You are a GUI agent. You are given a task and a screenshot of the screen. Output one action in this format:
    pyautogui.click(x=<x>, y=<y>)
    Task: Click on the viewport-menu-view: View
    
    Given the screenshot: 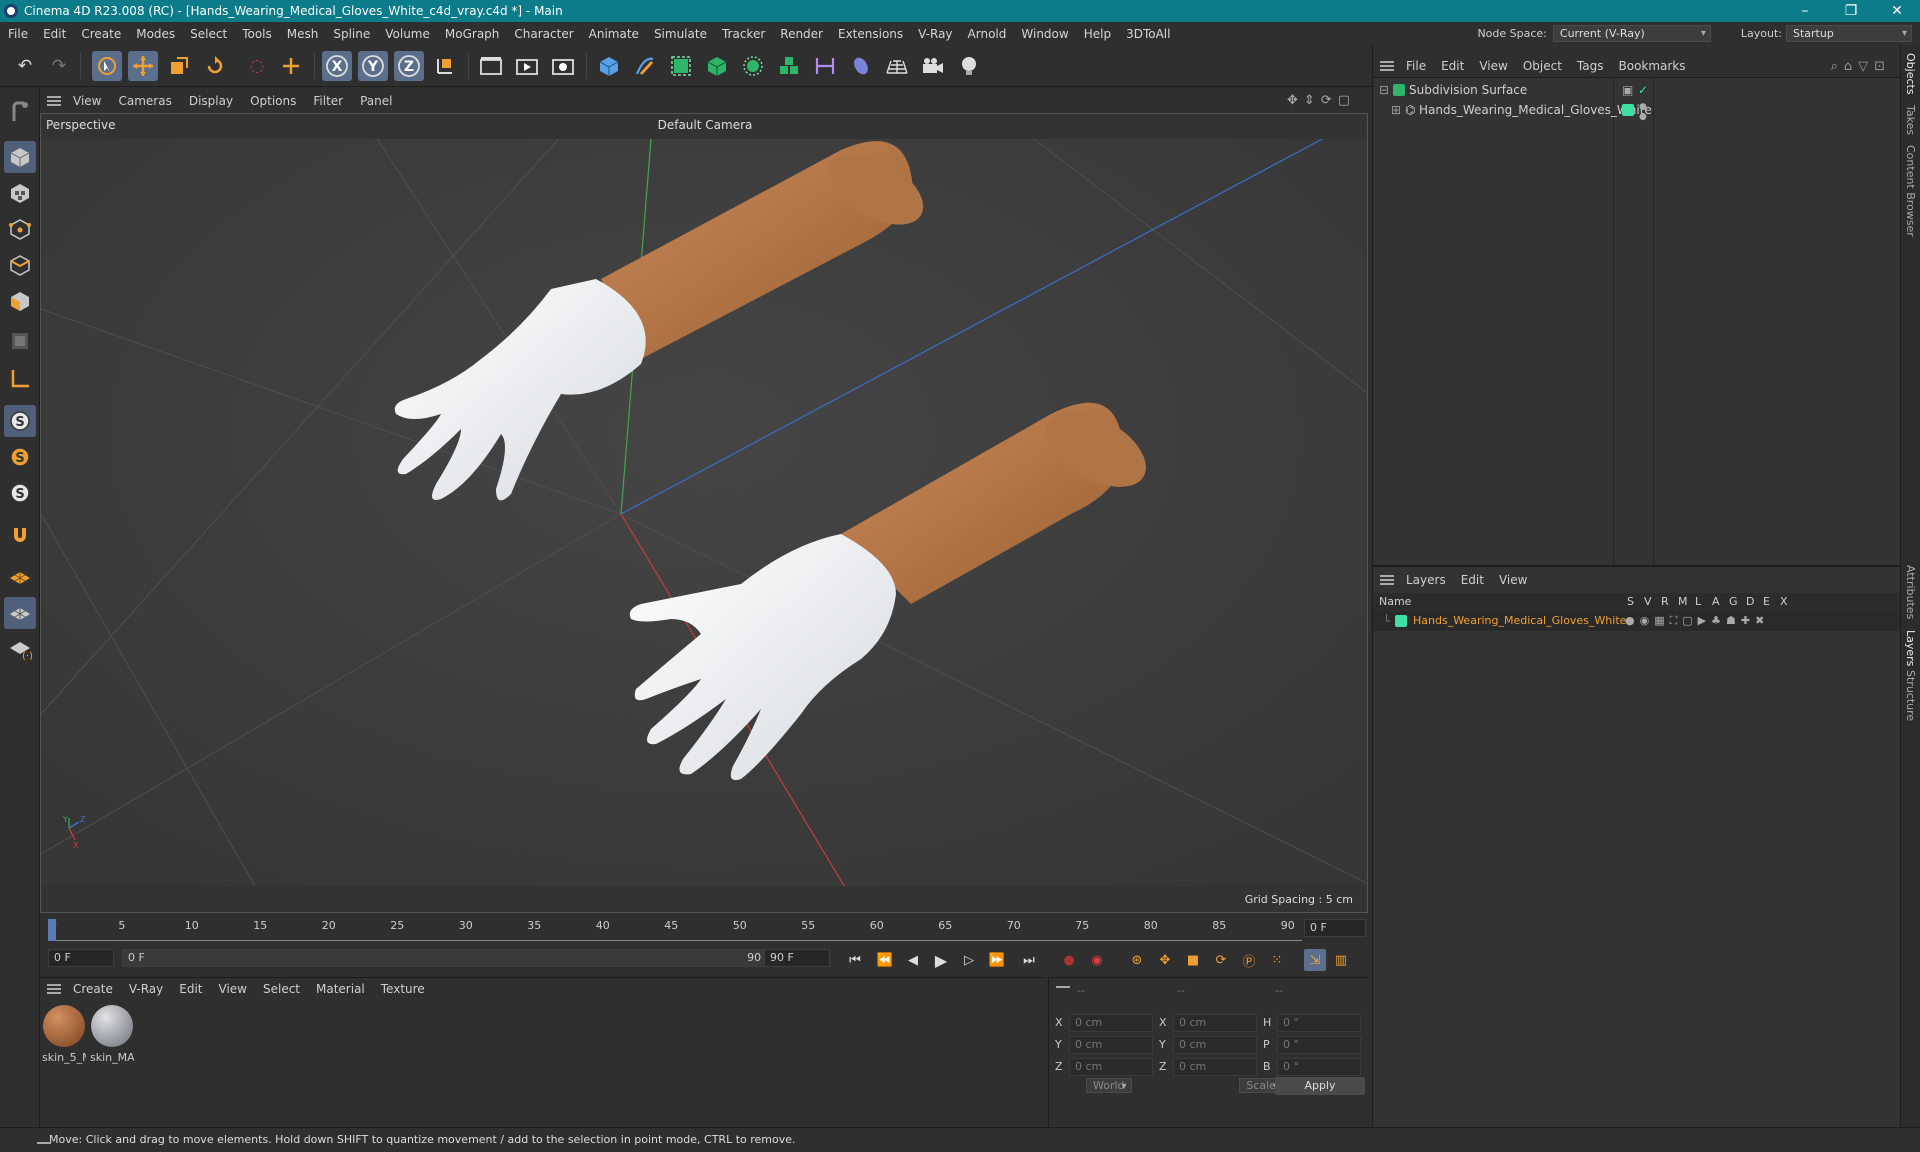 What is the action you would take?
    pyautogui.click(x=87, y=101)
    